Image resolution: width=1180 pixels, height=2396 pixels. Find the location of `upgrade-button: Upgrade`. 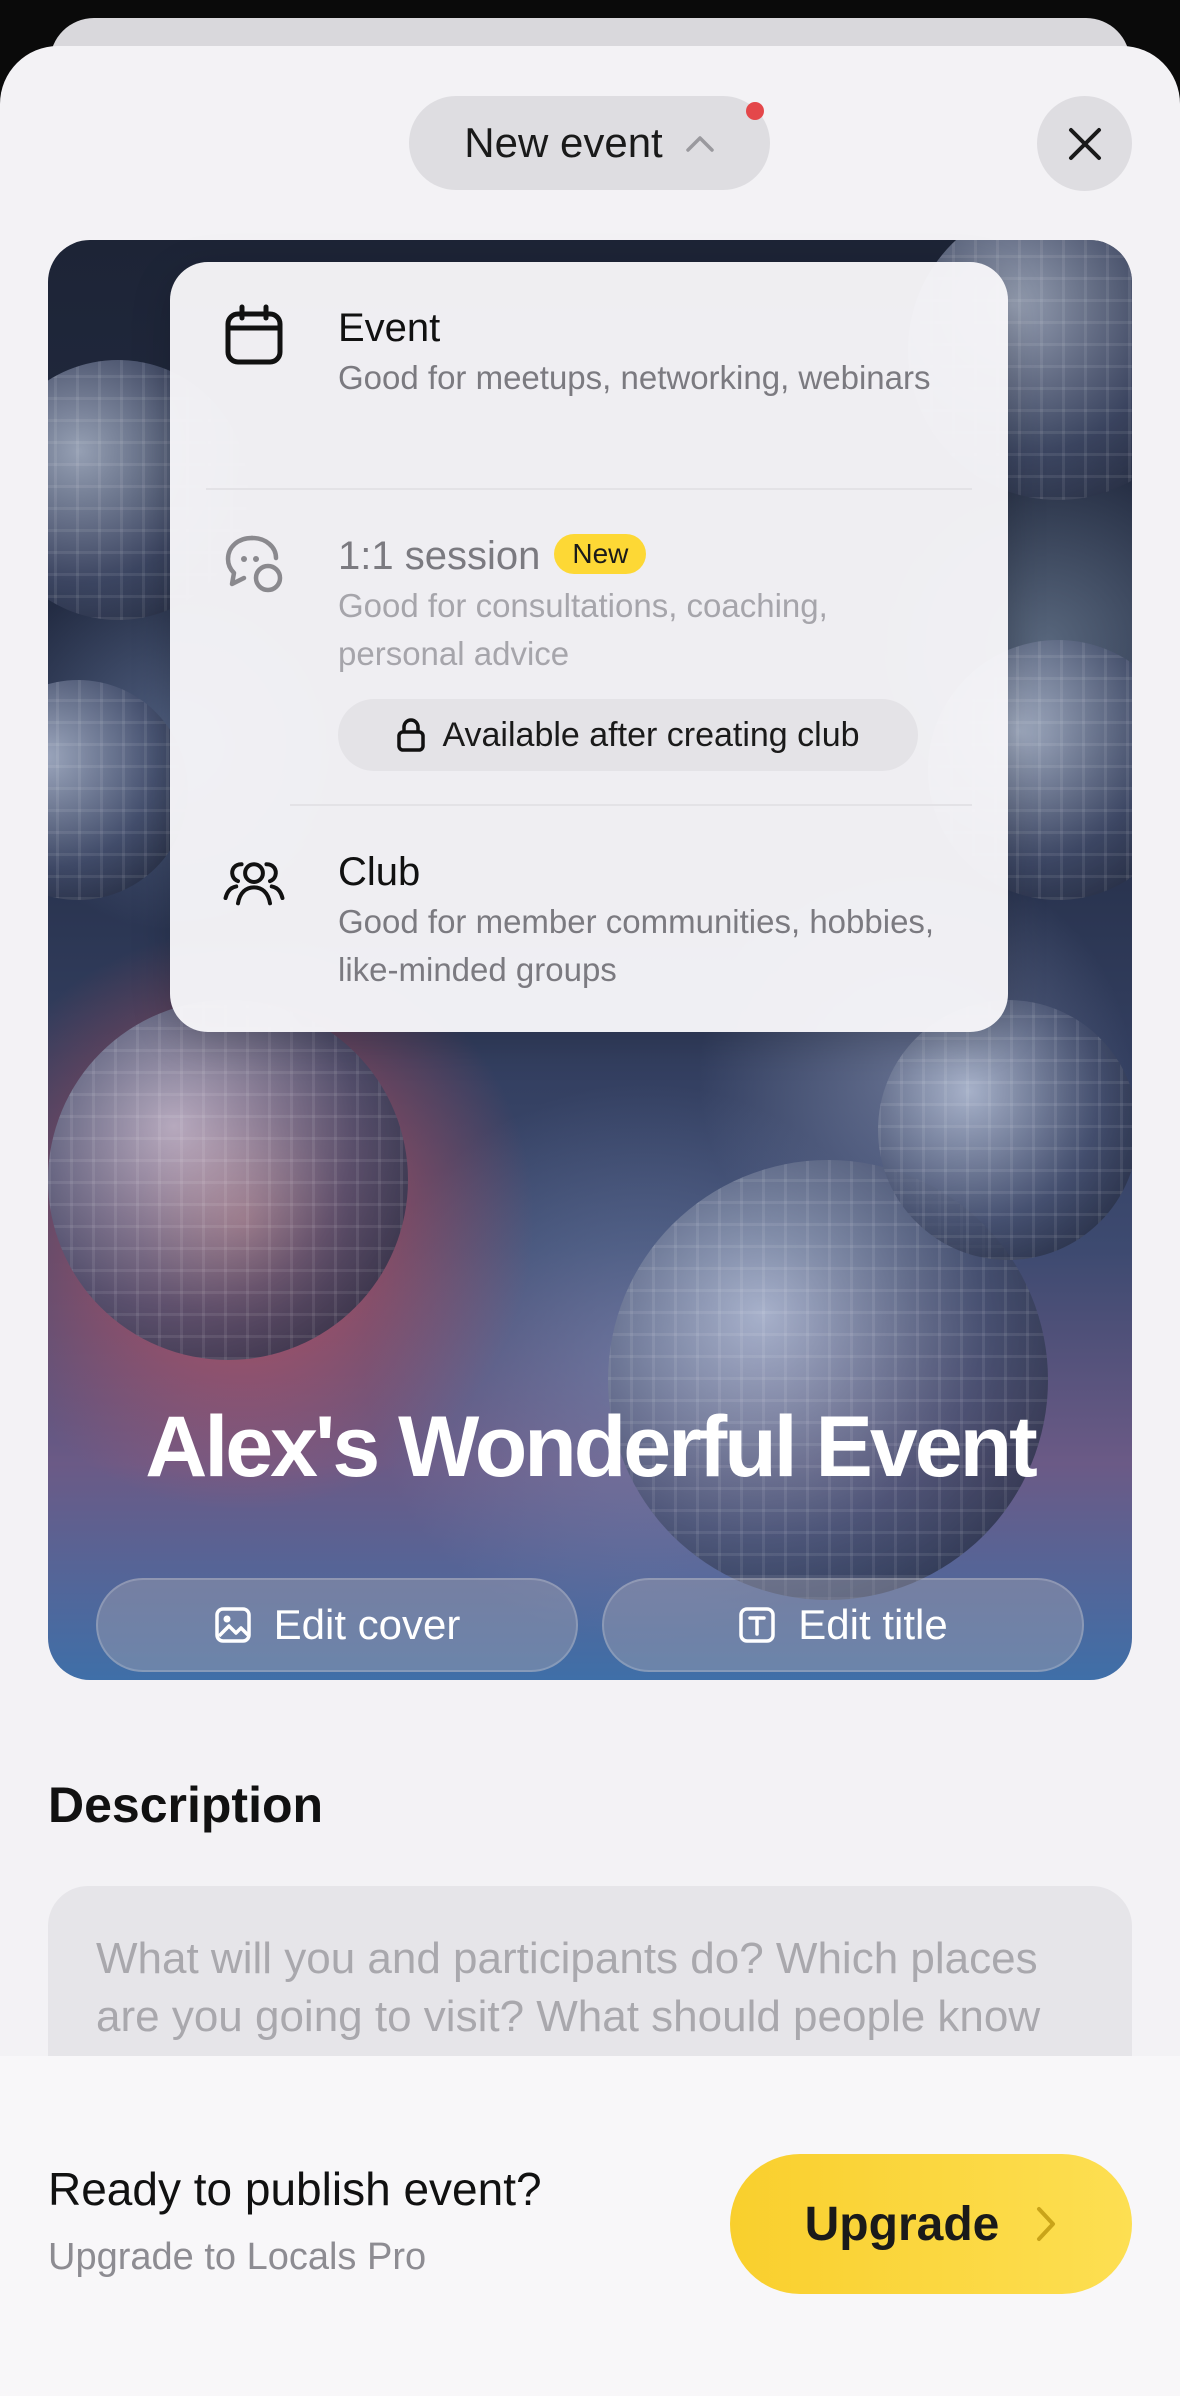

upgrade-button: Upgrade is located at coordinates (931, 2224).